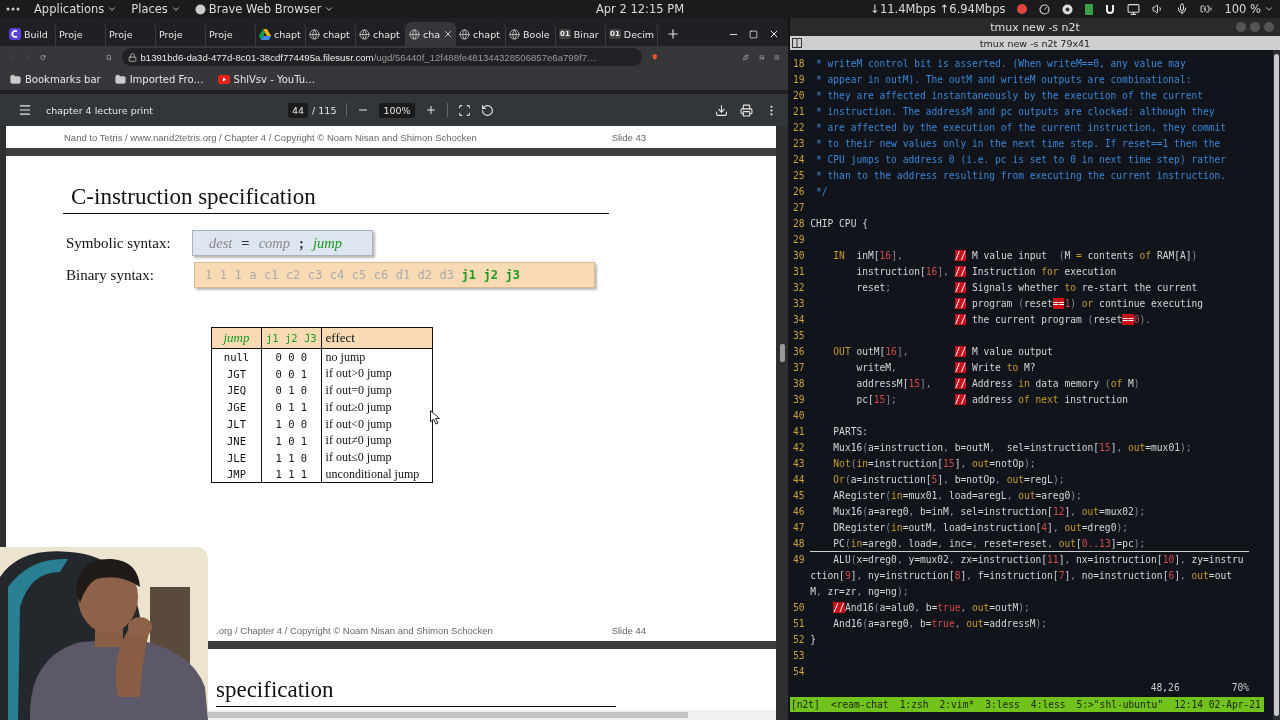  I want to click on logo-icon, so click(15, 34).